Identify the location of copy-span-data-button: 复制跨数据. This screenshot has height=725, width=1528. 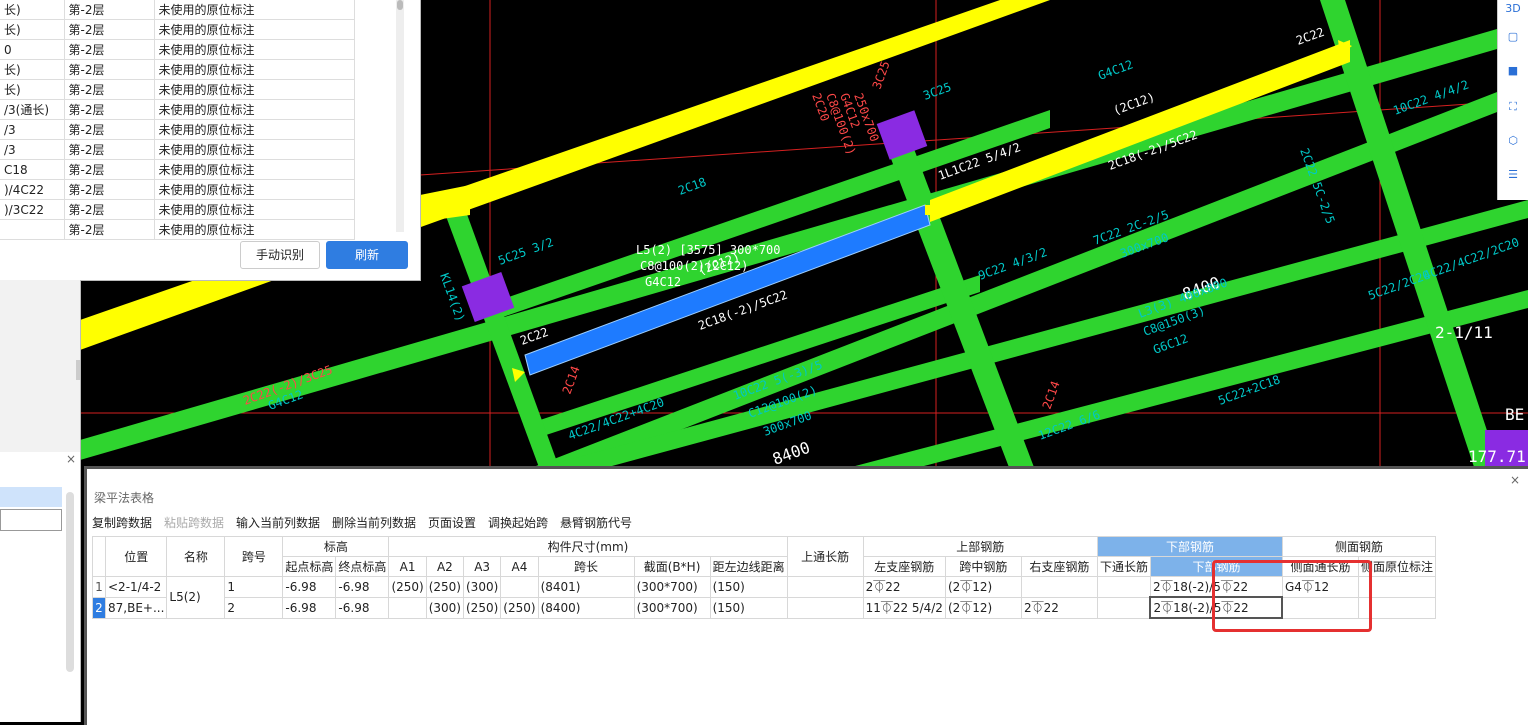
(122, 522).